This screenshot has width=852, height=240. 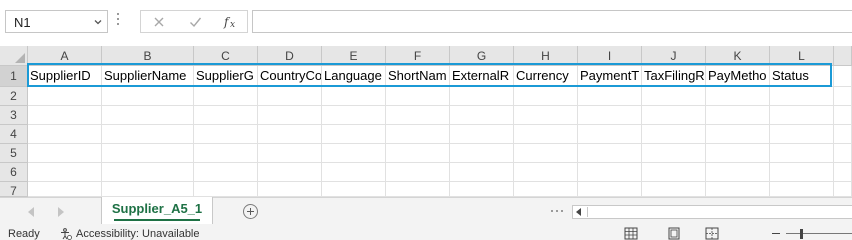 What do you see at coordinates (290, 115) in the screenshot?
I see `cell-d3` at bounding box center [290, 115].